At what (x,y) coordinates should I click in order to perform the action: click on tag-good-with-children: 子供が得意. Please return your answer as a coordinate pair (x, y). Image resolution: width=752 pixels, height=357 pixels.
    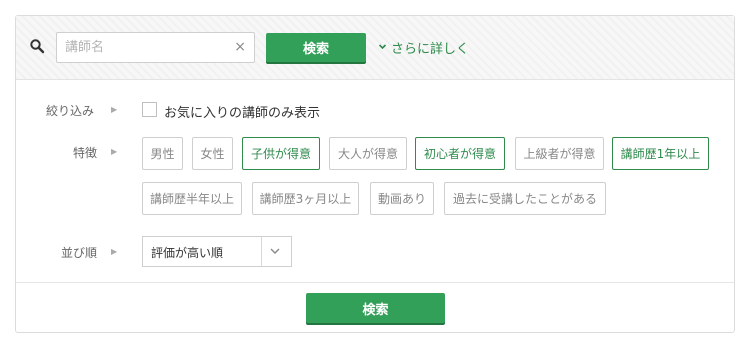
    Looking at the image, I should click on (281, 153).